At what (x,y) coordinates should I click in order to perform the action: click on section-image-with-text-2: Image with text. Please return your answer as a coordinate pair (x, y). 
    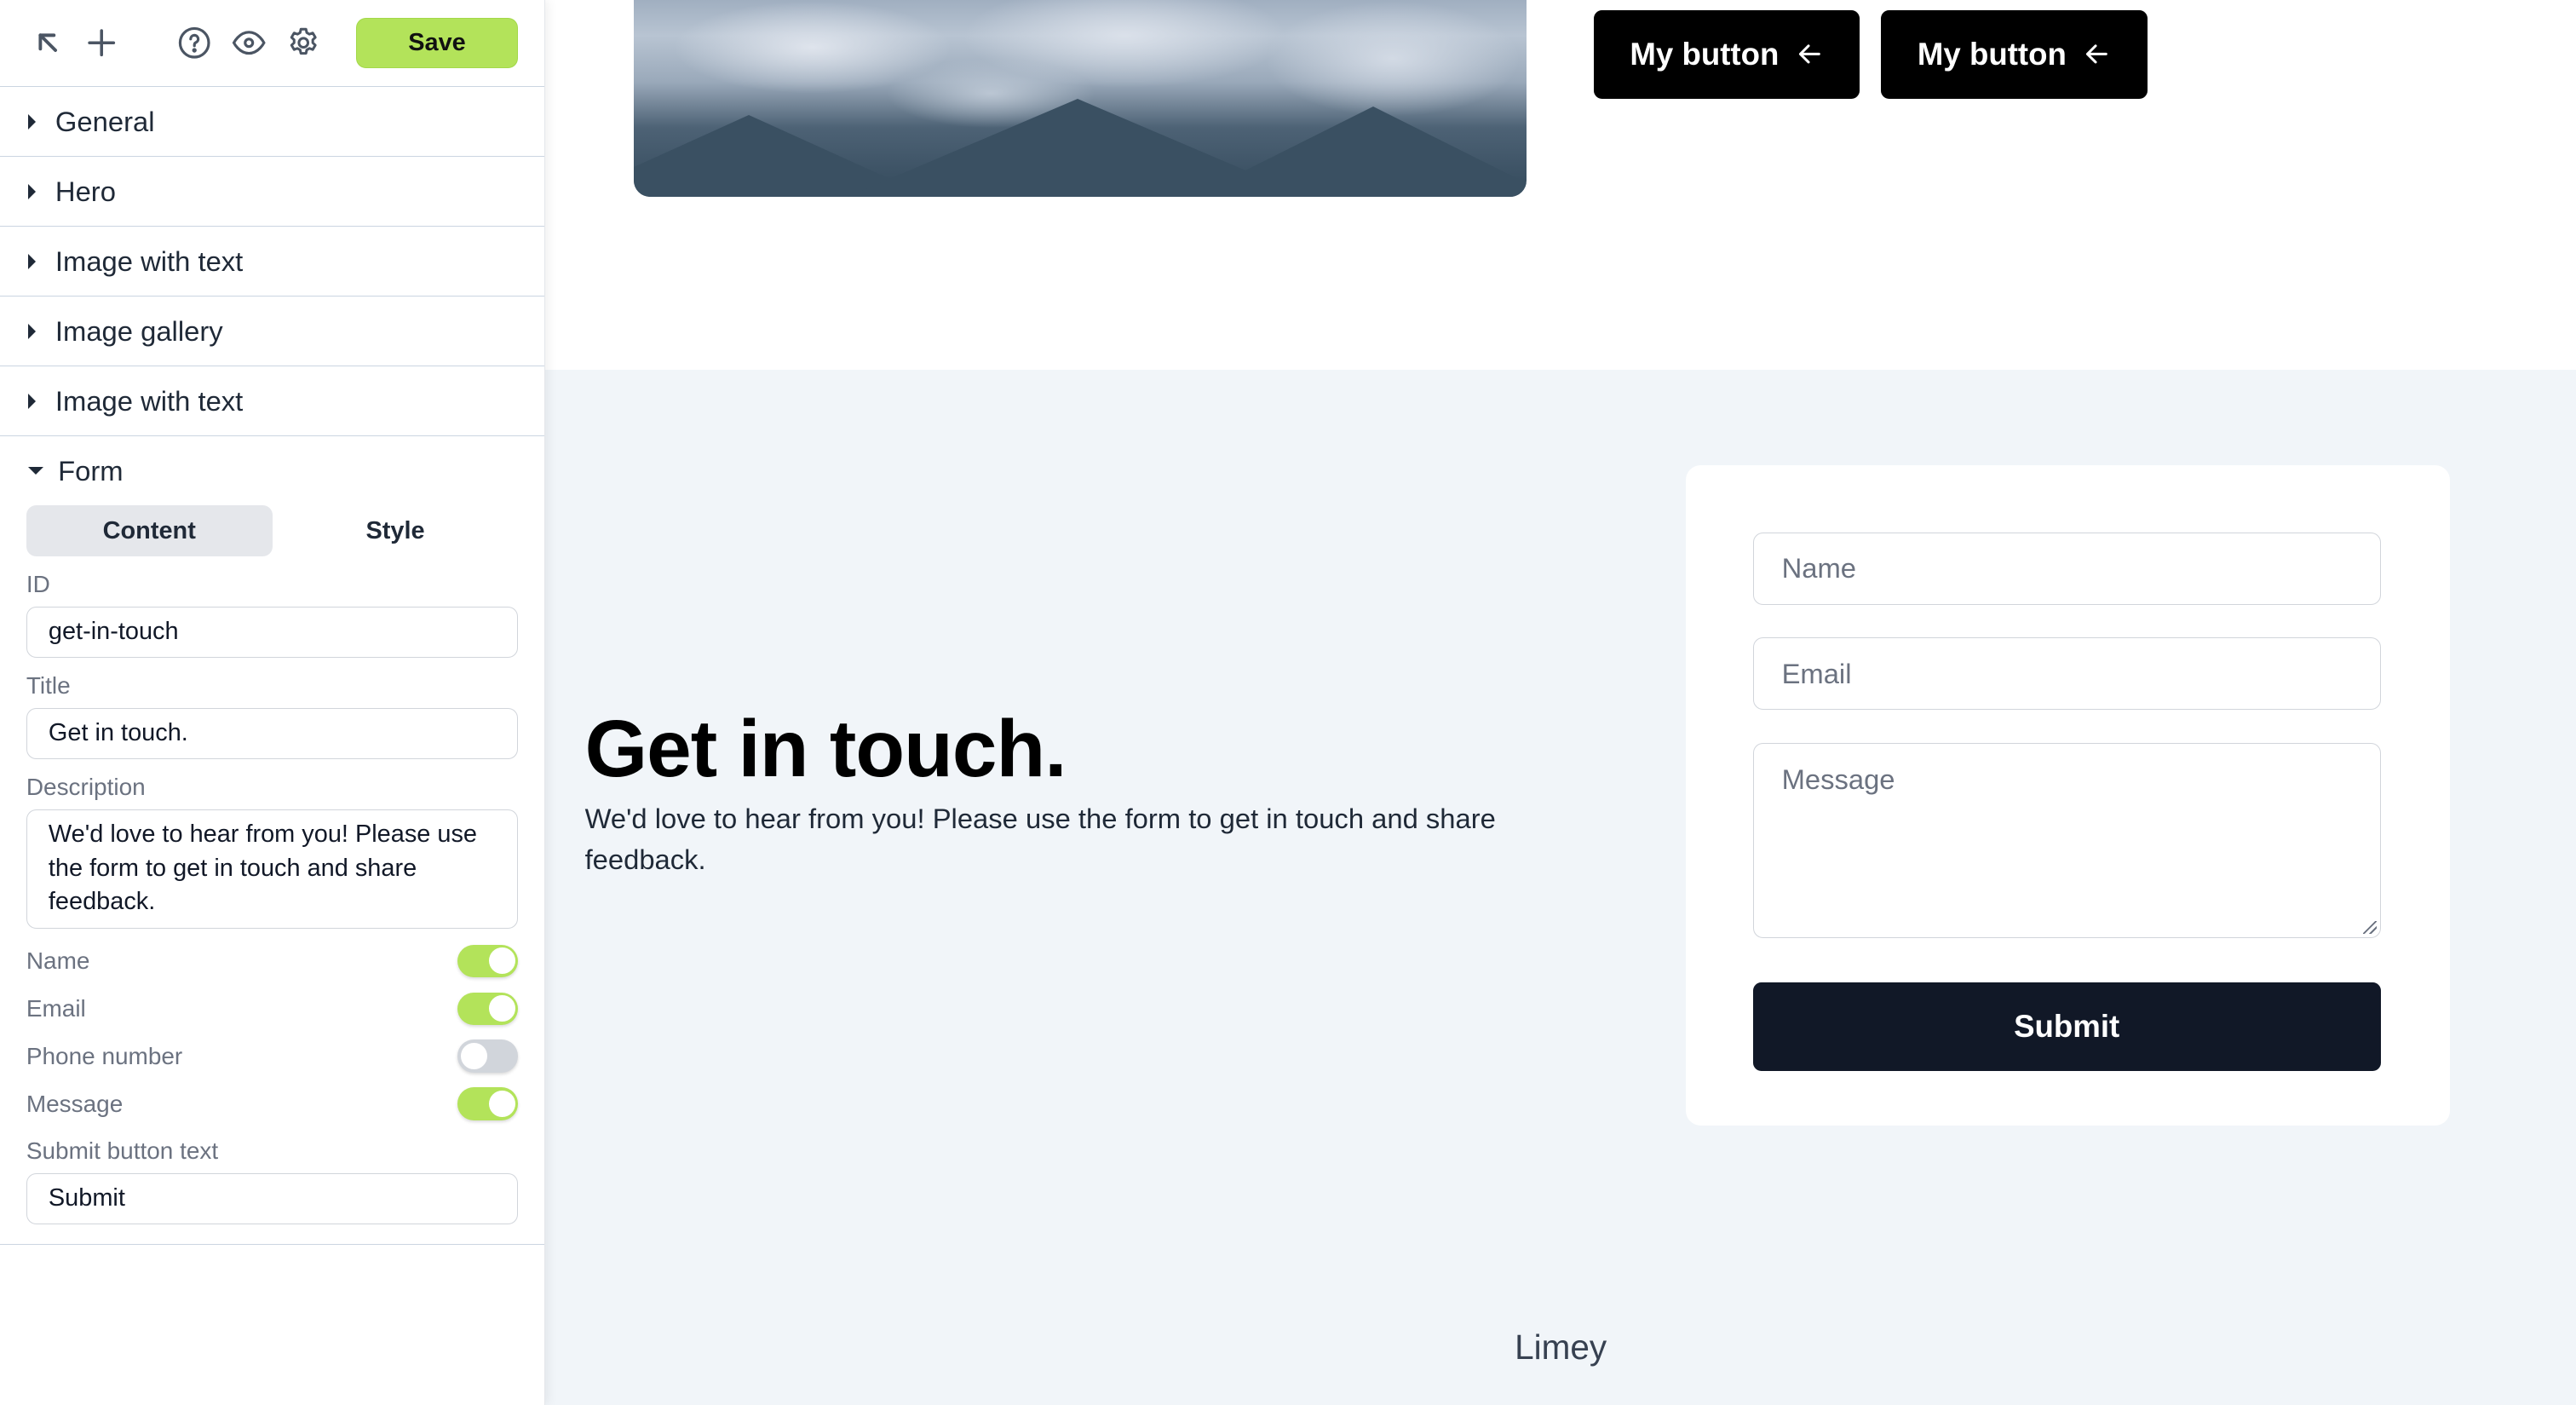
    Looking at the image, I should click on (273, 401).